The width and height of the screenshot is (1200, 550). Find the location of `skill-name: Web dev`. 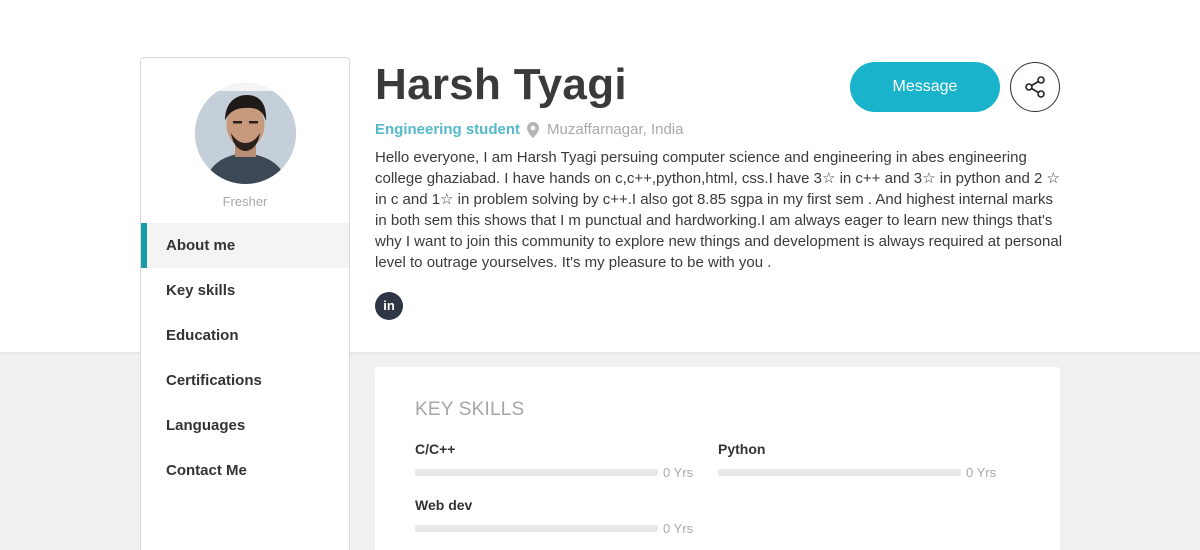

skill-name: Web dev is located at coordinates (444, 505).